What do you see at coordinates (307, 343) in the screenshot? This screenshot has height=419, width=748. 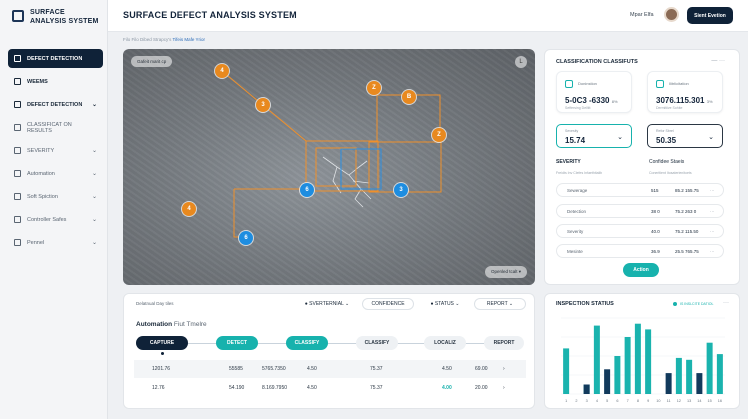 I see `stage-classify: CLASSIFY` at bounding box center [307, 343].